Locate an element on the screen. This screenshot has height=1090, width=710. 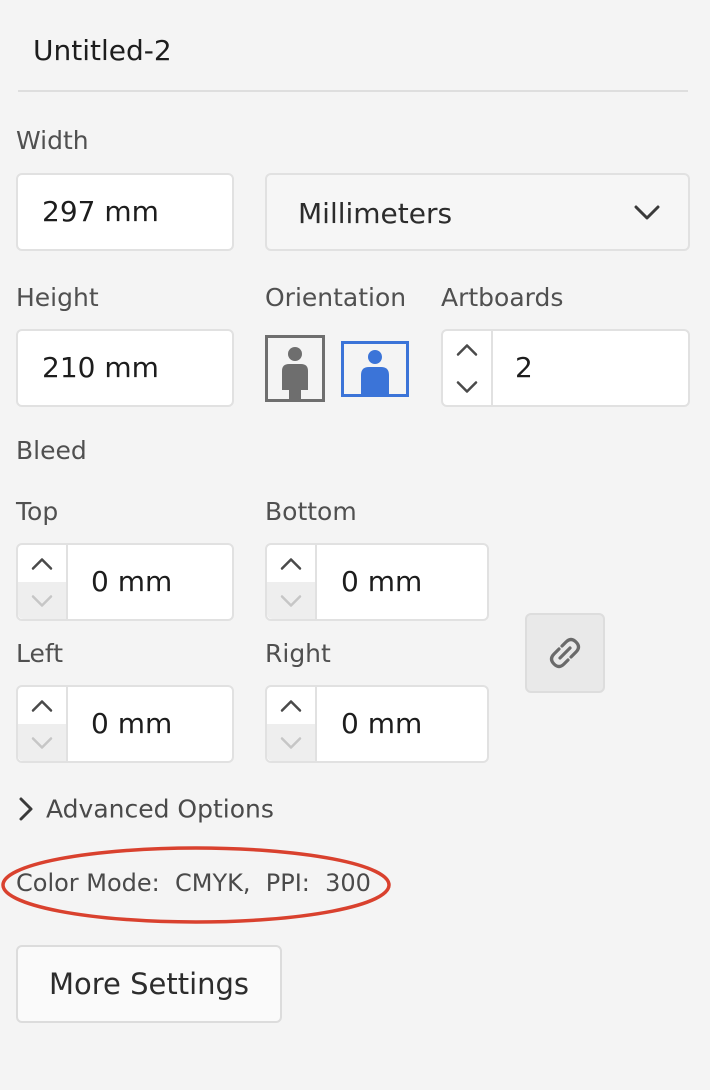
bleed-right-stepper-buttons is located at coordinates (292, 724).